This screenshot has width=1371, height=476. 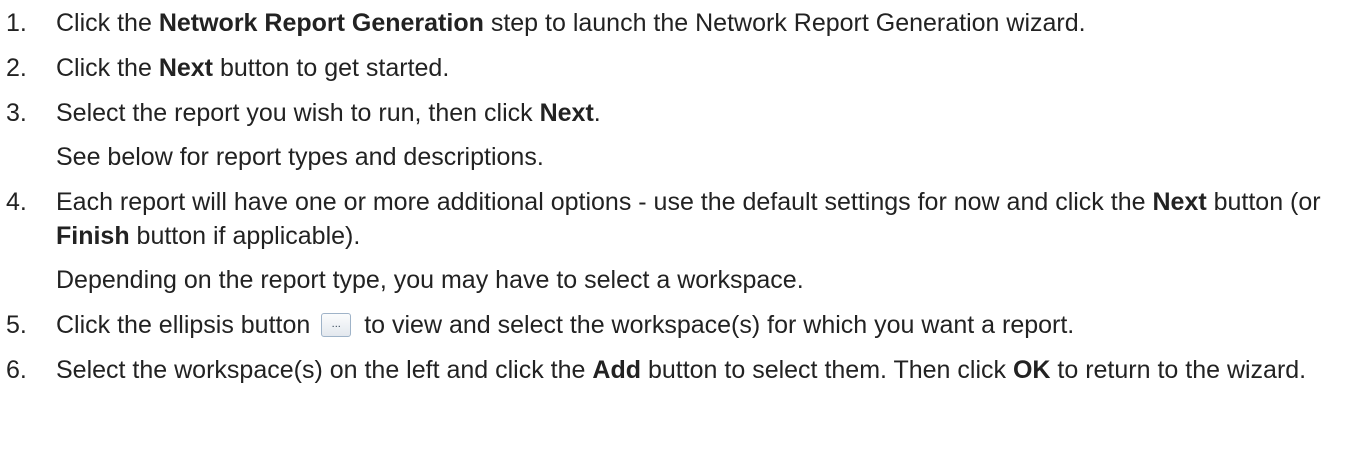 What do you see at coordinates (16, 370) in the screenshot?
I see `step-number: 6.` at bounding box center [16, 370].